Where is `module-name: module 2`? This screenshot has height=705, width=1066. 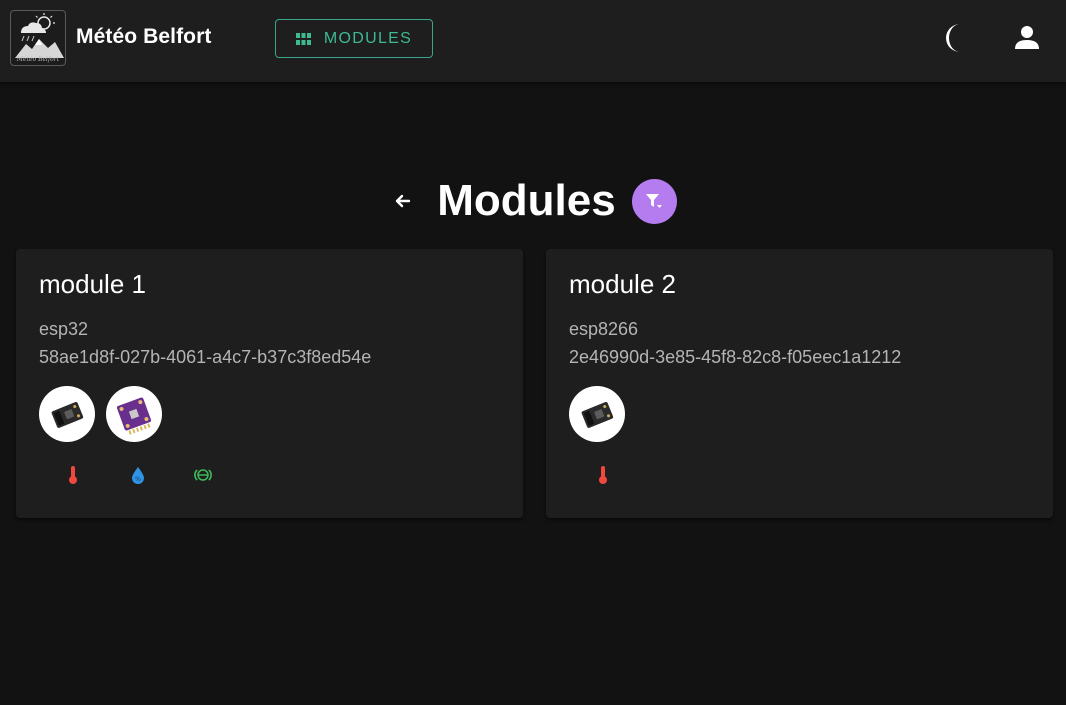 module-name: module 2 is located at coordinates (622, 284).